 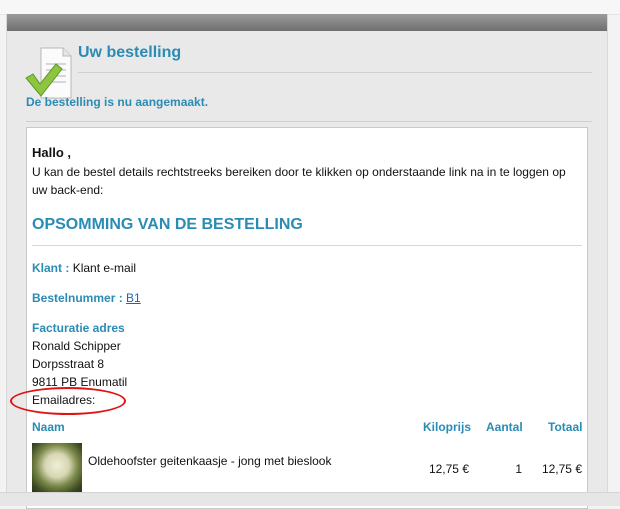 What do you see at coordinates (307, 245) in the screenshot?
I see `summary-divider` at bounding box center [307, 245].